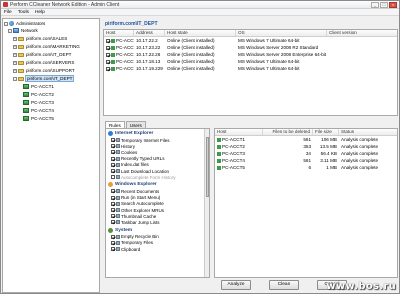  Describe the element at coordinates (207, 167) in the screenshot. I see `scrollbar-thumb` at that location.